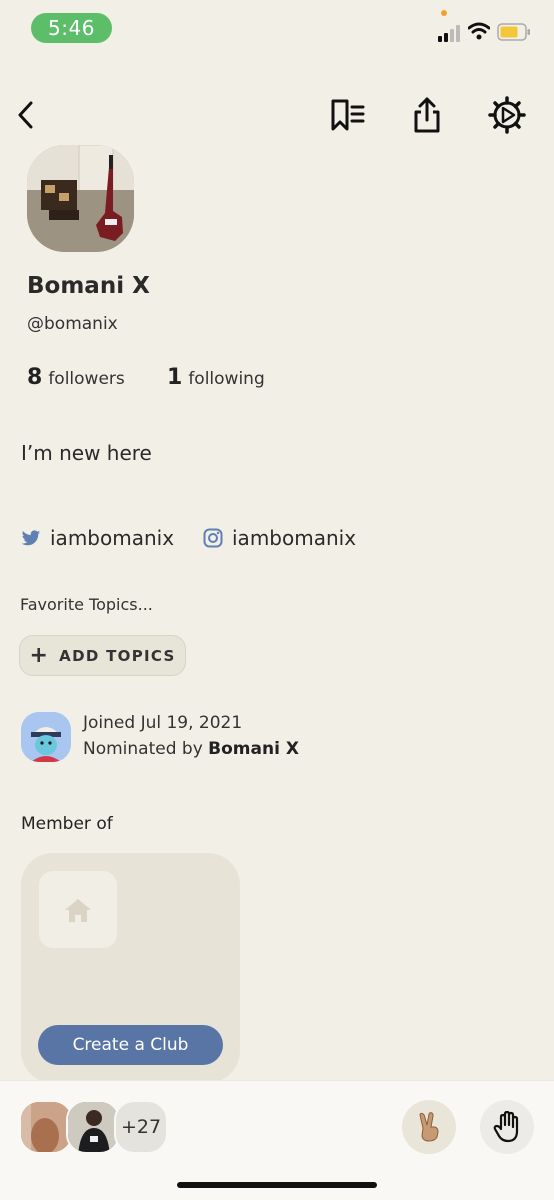  What do you see at coordinates (213, 538) in the screenshot?
I see `instagram-icon` at bounding box center [213, 538].